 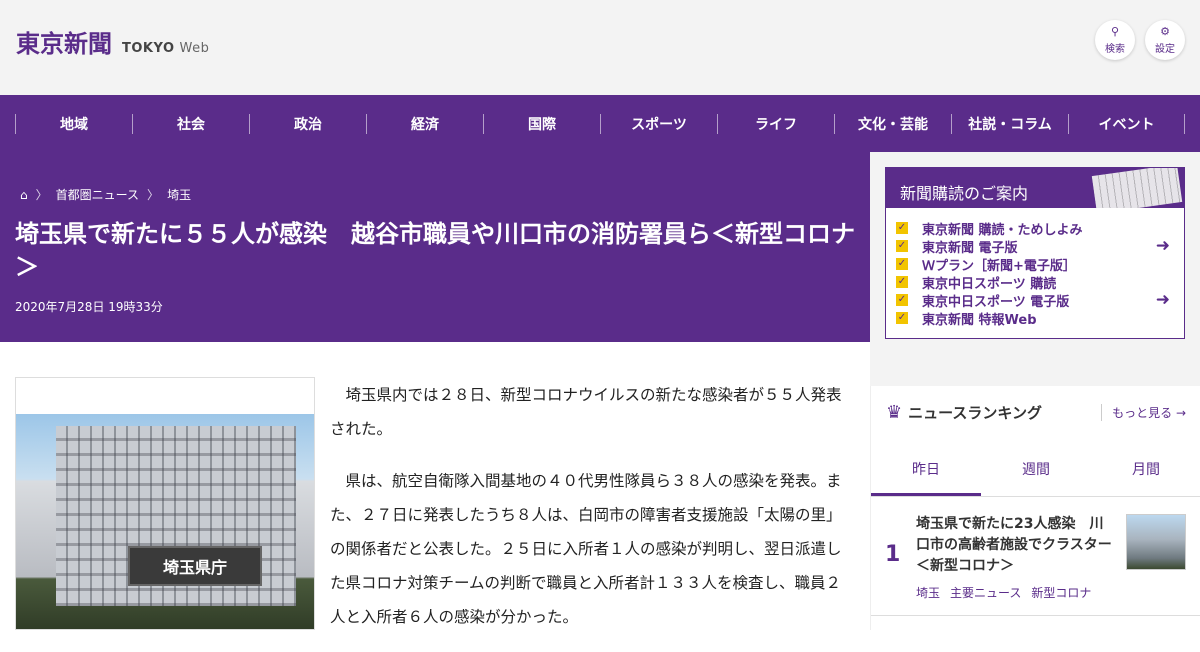 What do you see at coordinates (1040, 228) in the screenshot?
I see `subscription-item: ✓ 東京新聞 購読・ためしよみ` at bounding box center [1040, 228].